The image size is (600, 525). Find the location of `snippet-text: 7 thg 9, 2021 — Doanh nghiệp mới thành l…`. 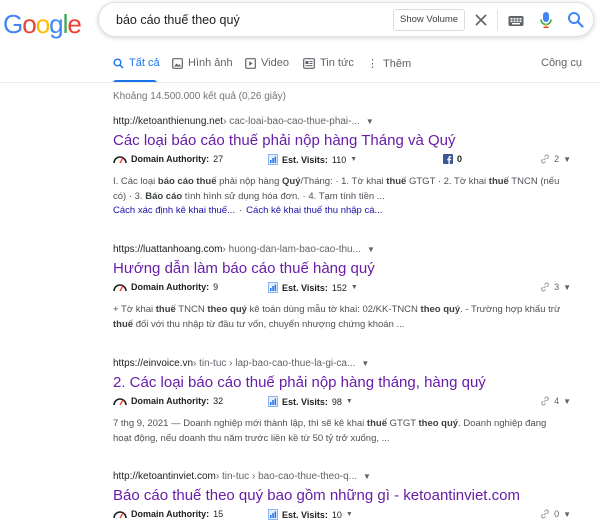

snippet-text: 7 thg 9, 2021 — Doanh nghiệp mới thành l… is located at coordinates (240, 423).